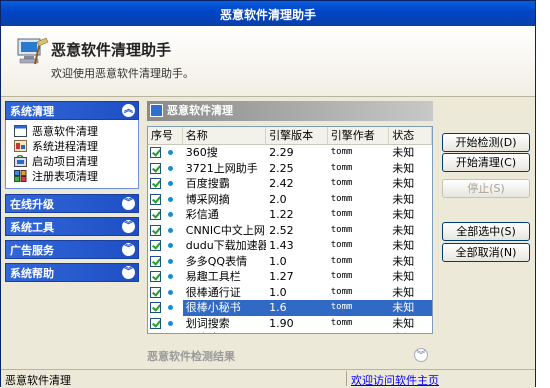  I want to click on column-header: 引擎版本, so click(297, 135).